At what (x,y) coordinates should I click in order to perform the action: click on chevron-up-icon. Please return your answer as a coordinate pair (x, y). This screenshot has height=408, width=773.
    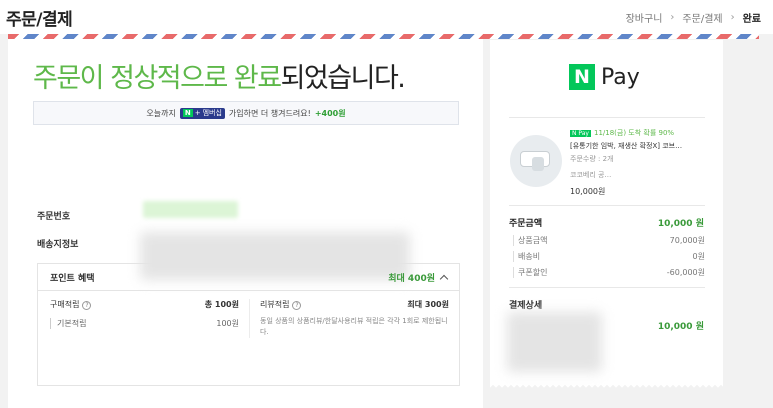
    Looking at the image, I should click on (444, 278).